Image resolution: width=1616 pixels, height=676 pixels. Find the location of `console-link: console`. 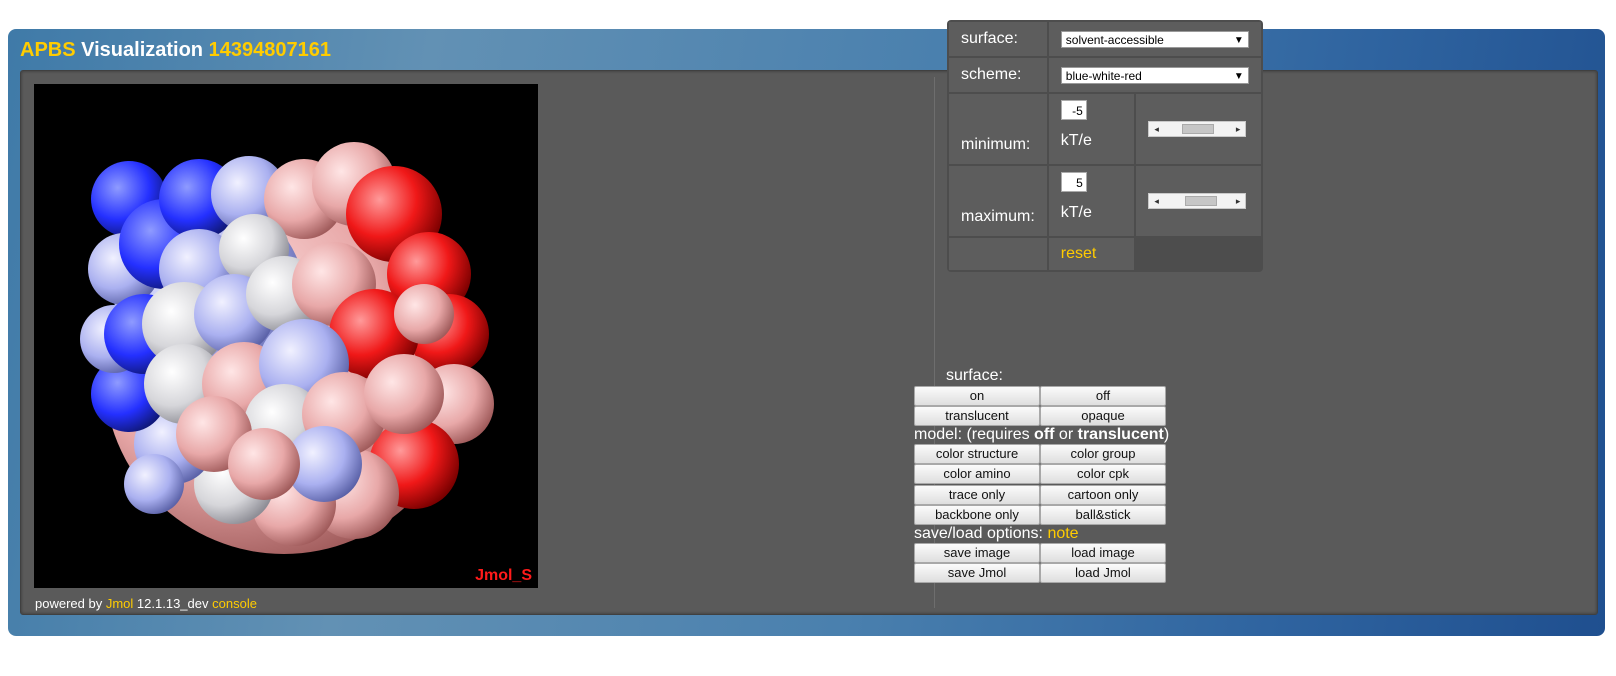

console-link: console is located at coordinates (234, 603).